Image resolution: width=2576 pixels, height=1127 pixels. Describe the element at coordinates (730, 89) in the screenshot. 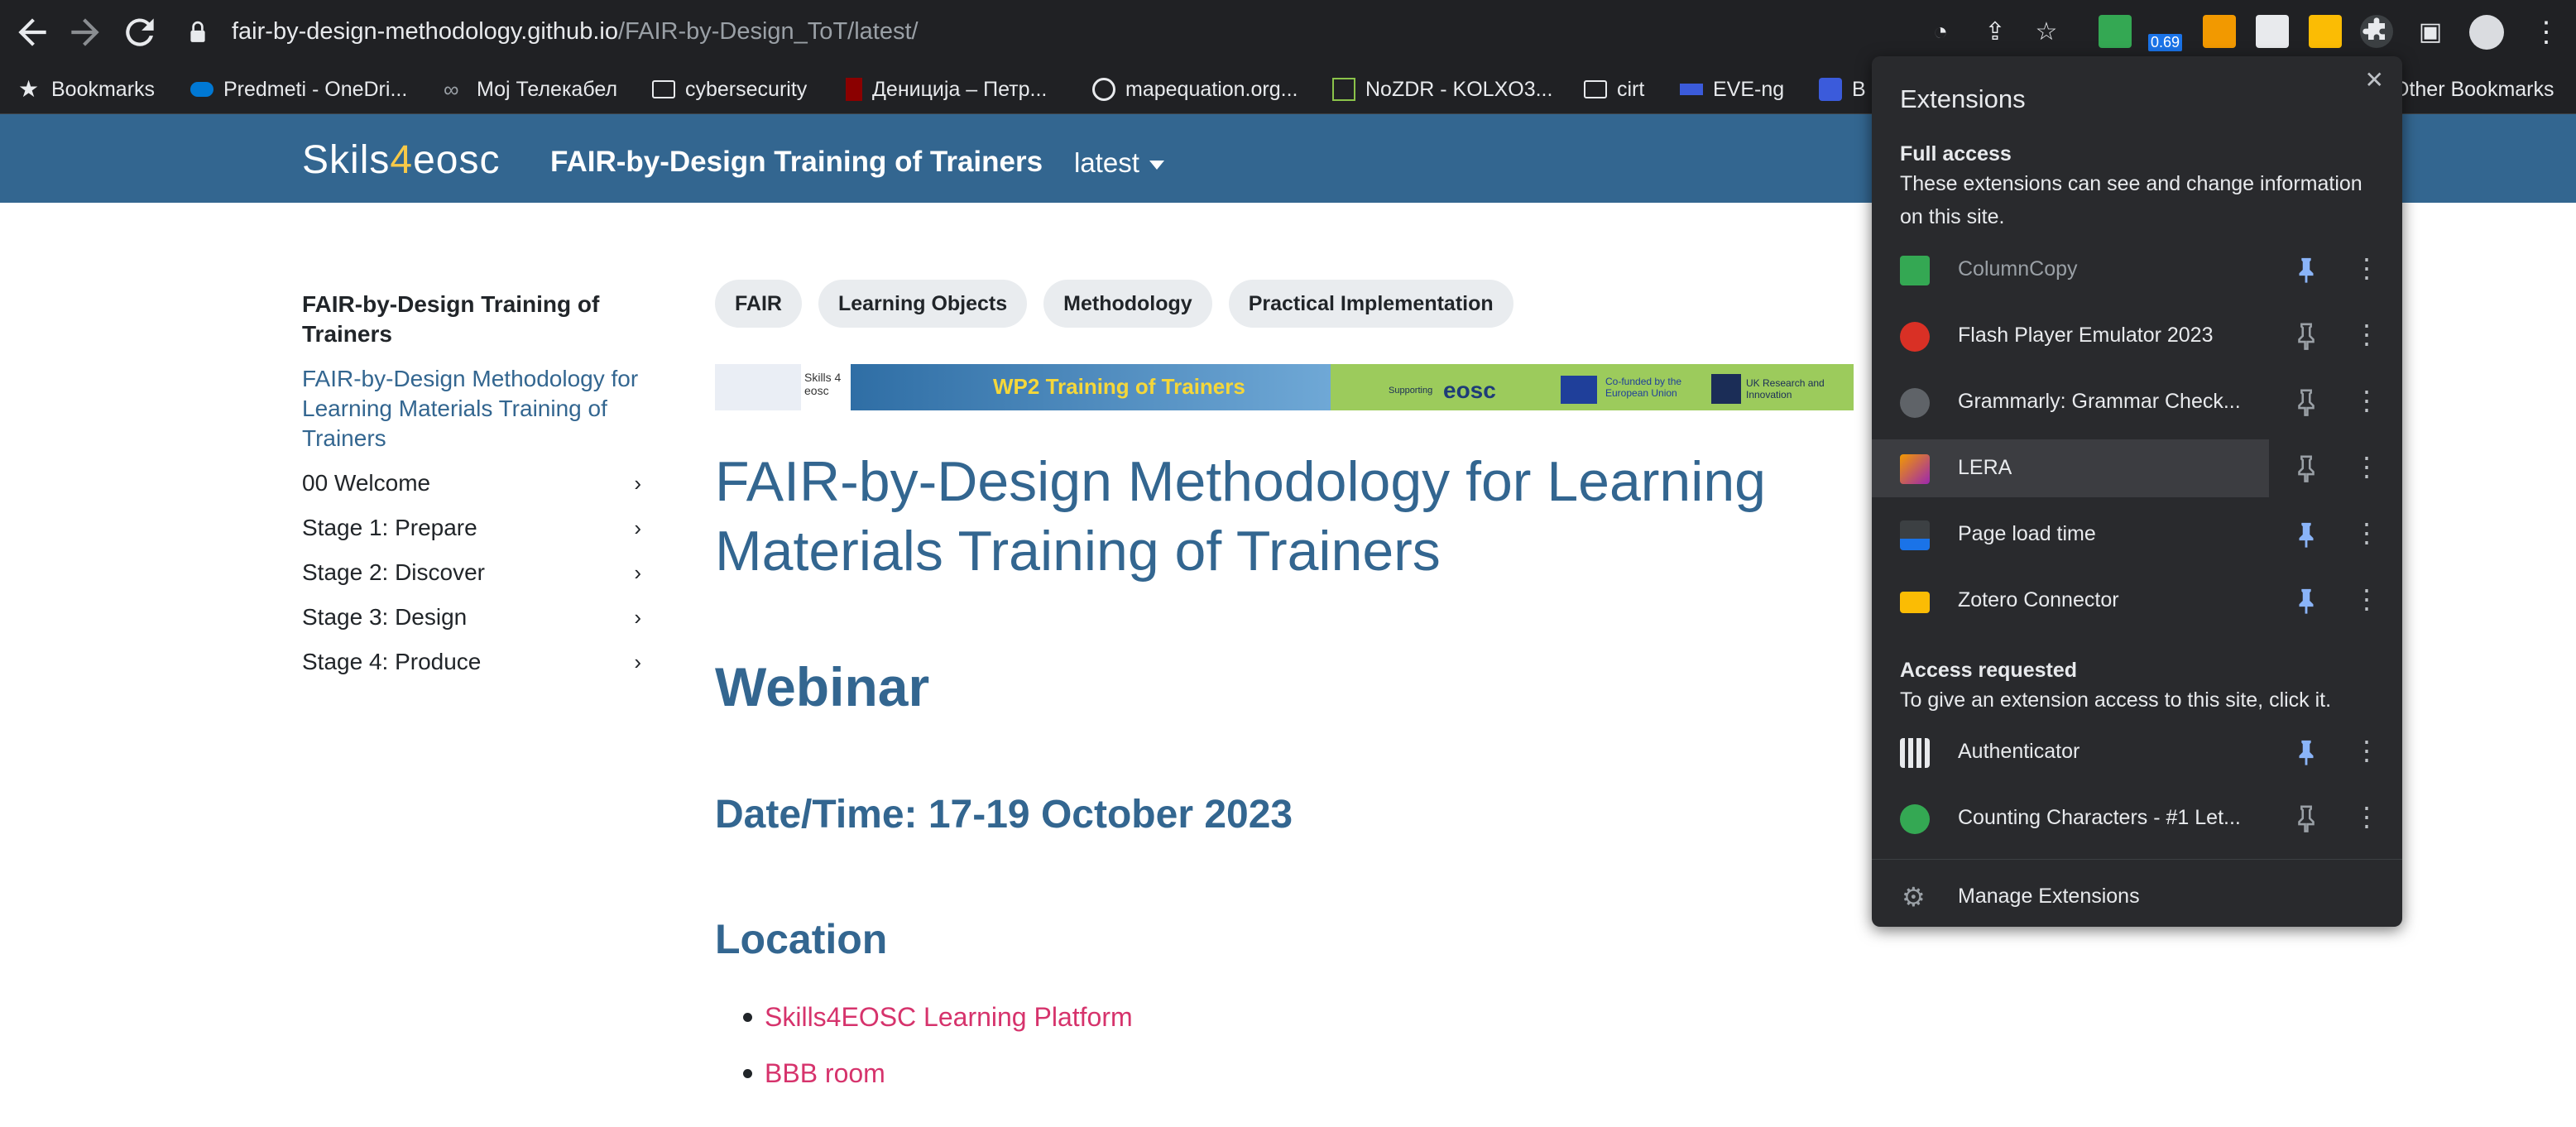

I see `bookmark-item: cybersecurity` at that location.